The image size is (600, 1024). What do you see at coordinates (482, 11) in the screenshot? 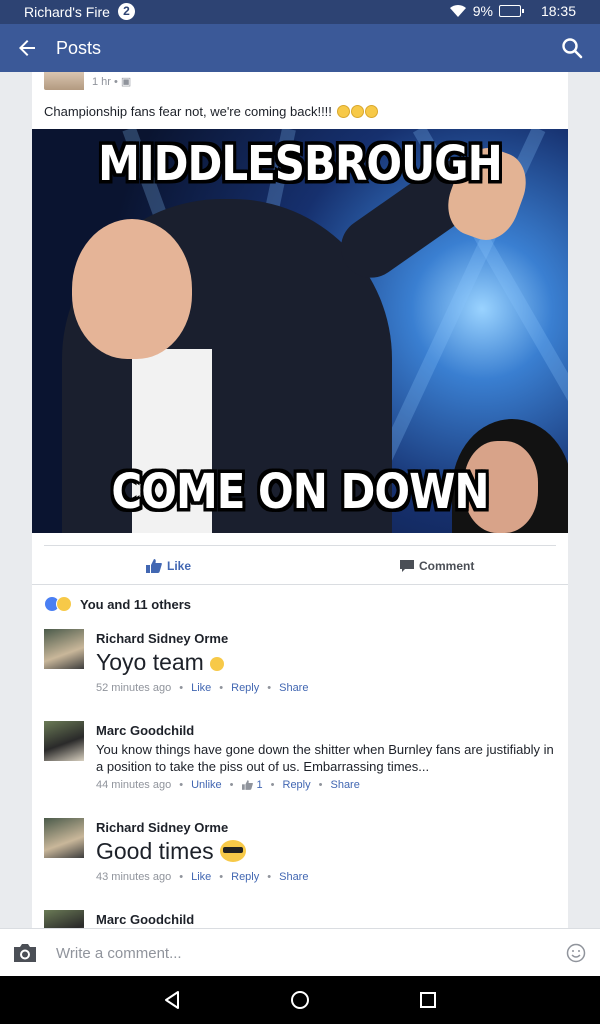
I see `battery-percent: 9%` at bounding box center [482, 11].